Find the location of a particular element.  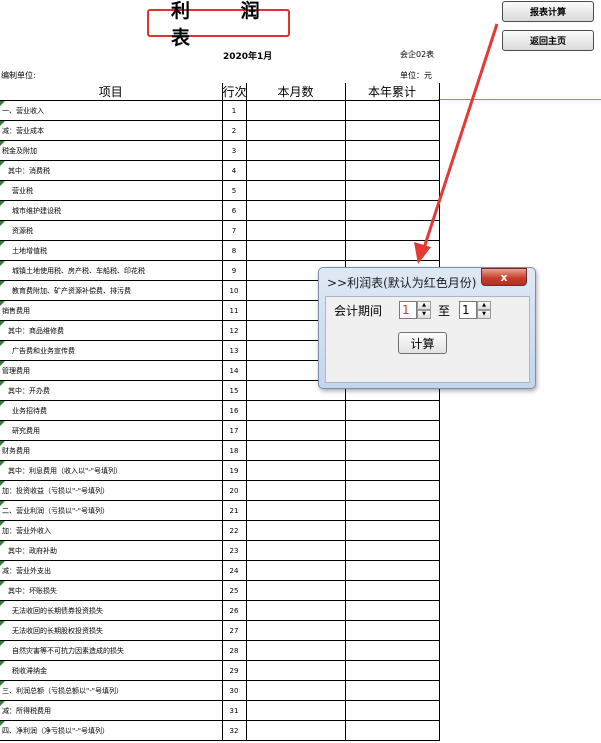

dialog-body: 会计期间 ▲ ▼ 至 ▲ ▼ 计算 is located at coordinates (427, 339).